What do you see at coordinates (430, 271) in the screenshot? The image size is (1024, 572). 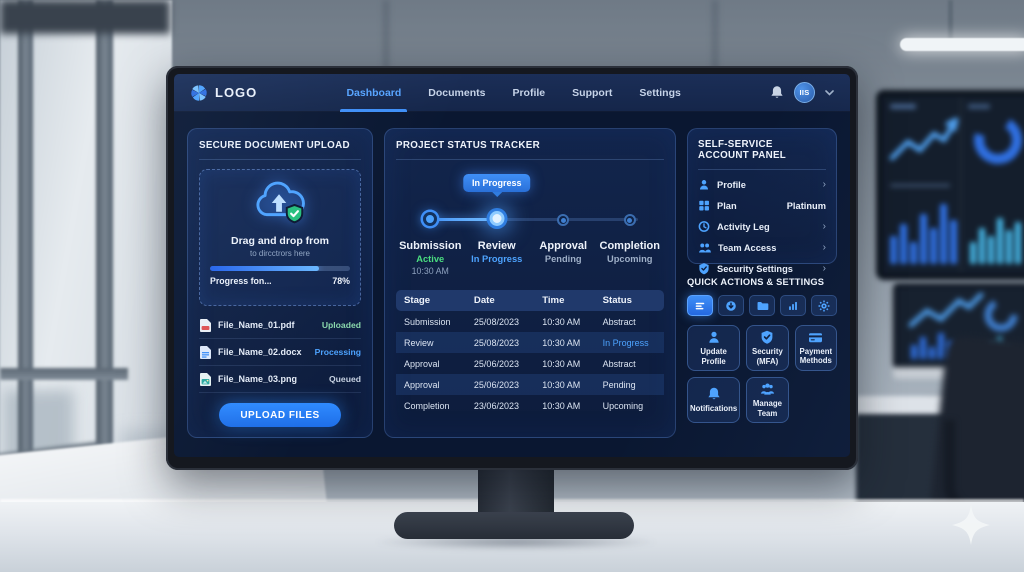 I see `step-time: 10:30 AM` at bounding box center [430, 271].